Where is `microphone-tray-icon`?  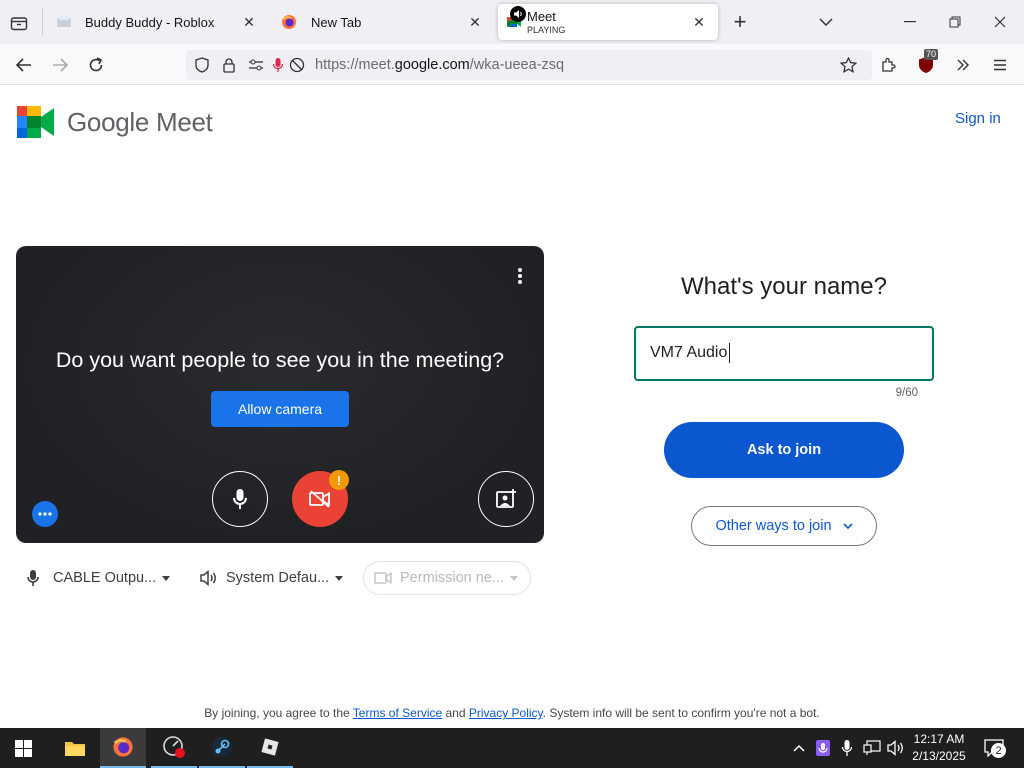 microphone-tray-icon is located at coordinates (847, 748).